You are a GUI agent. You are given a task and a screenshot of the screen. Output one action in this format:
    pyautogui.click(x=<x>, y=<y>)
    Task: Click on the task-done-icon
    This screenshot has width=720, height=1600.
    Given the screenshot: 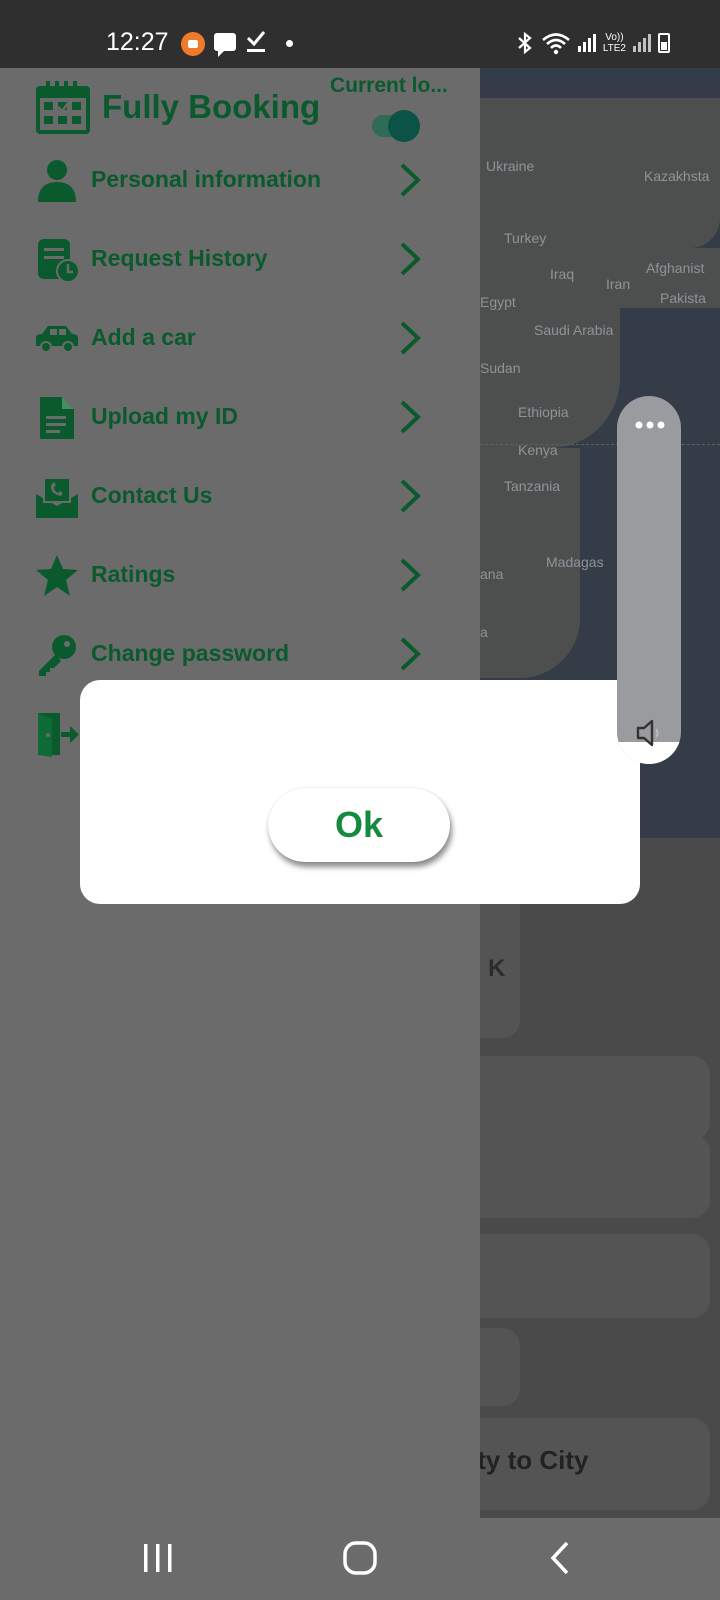 What is the action you would take?
    pyautogui.click(x=256, y=41)
    